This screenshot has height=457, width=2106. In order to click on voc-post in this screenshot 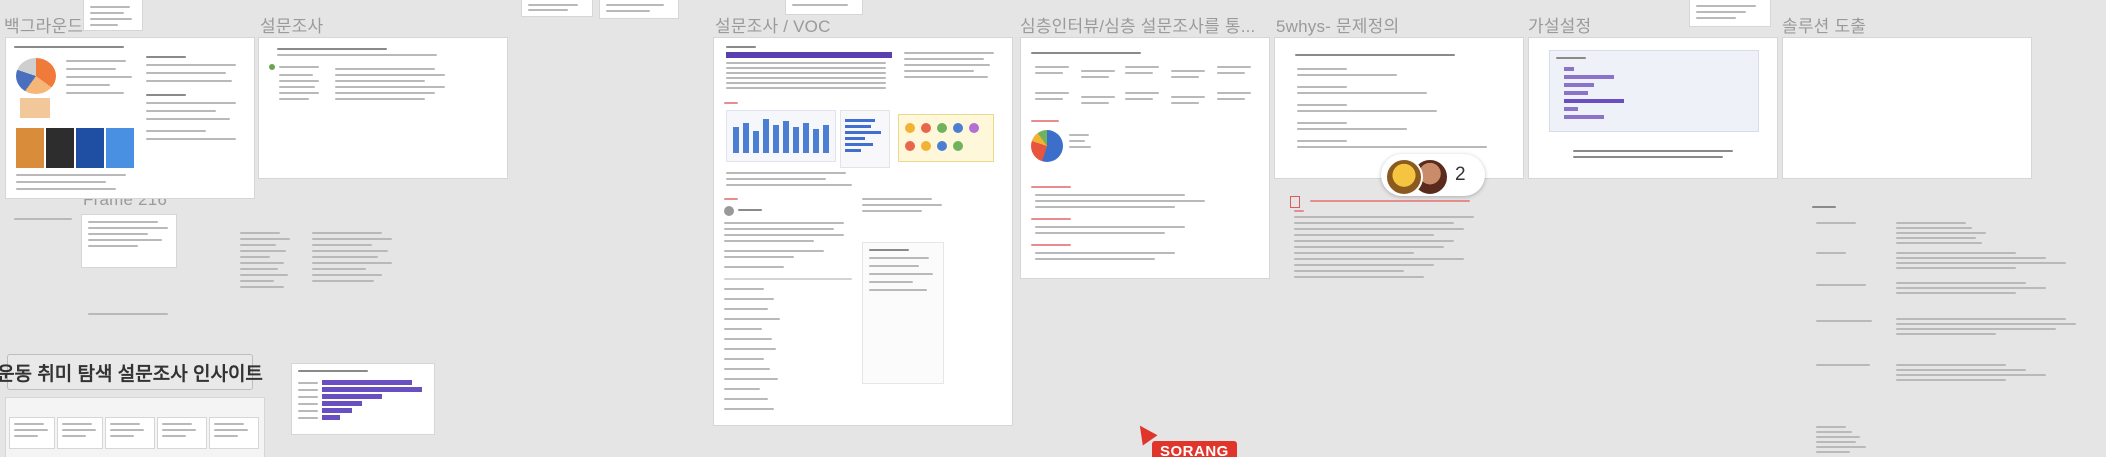, I will do `click(788, 312)`.